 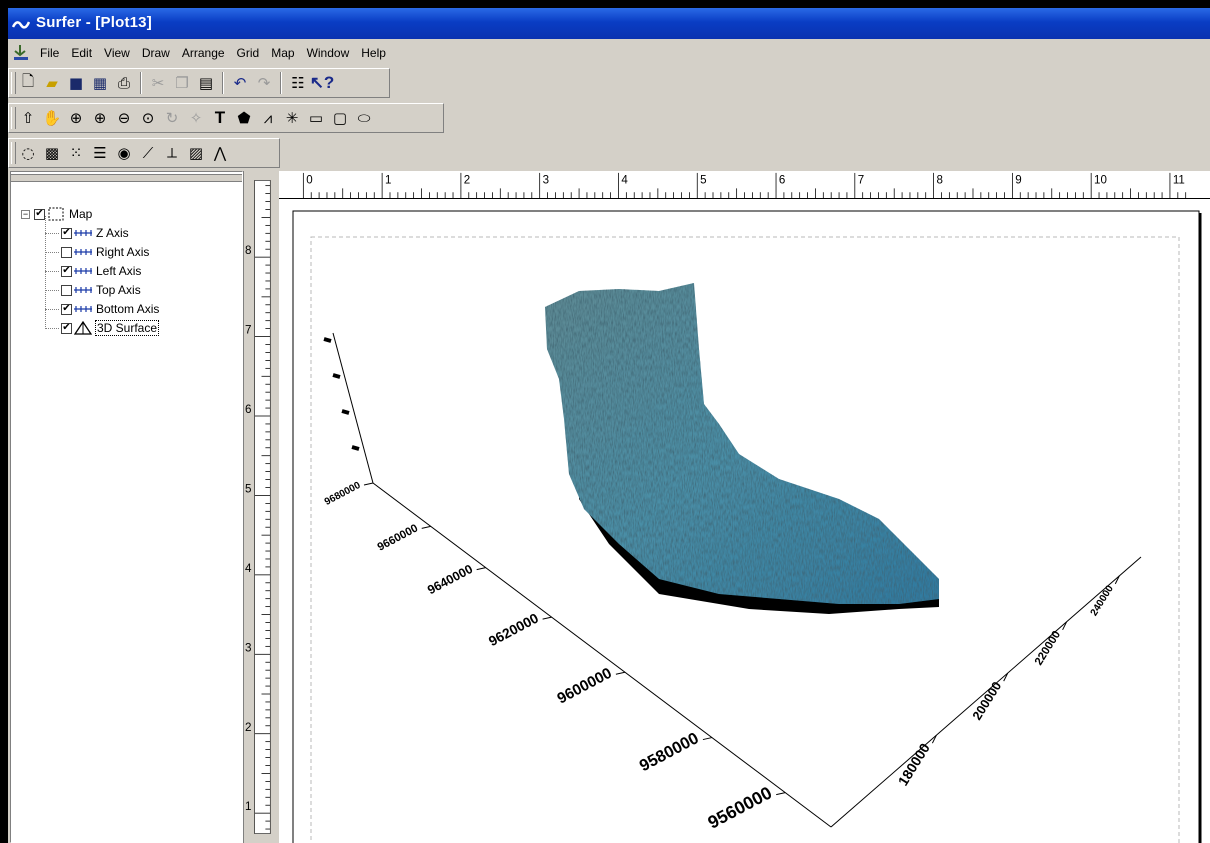 I want to click on bottom-axis-checkbox: ✔, so click(x=66, y=309).